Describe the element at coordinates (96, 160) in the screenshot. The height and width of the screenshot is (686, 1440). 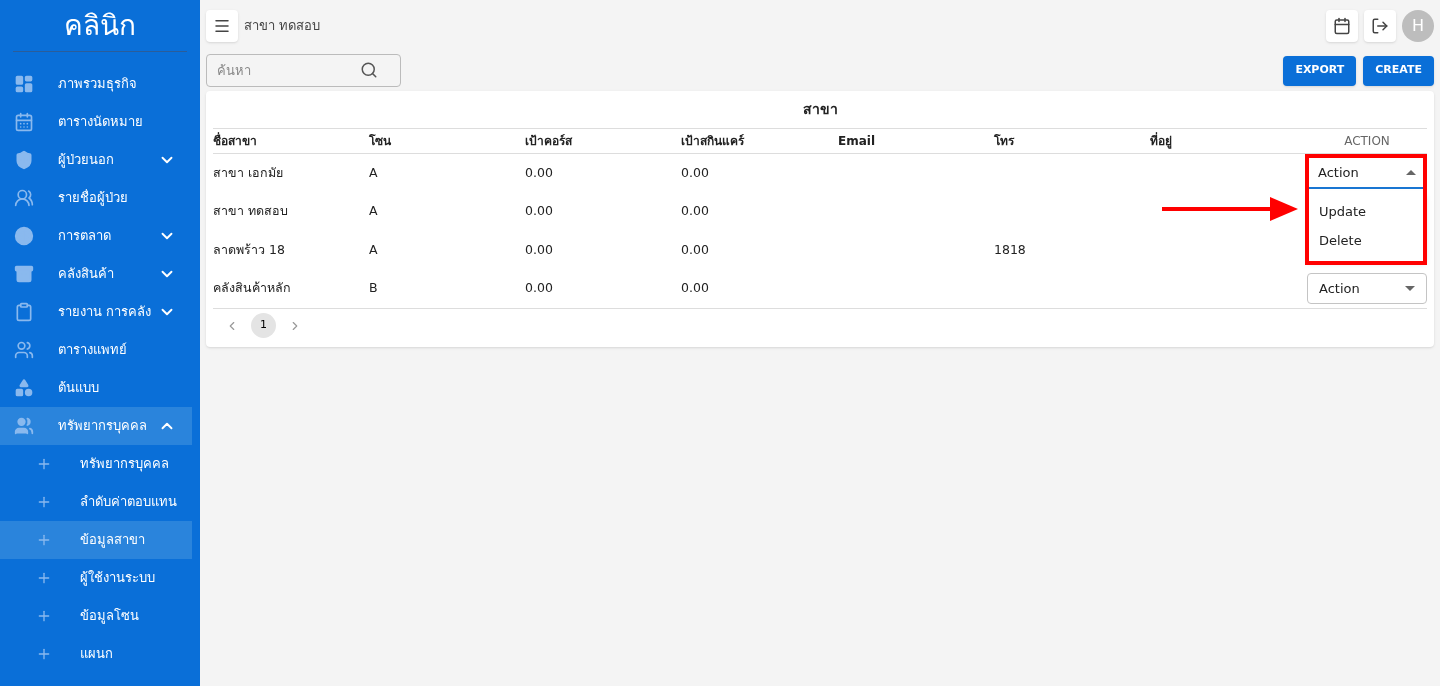
I see `sidebar-item: ผู้ป่วยนอก` at that location.